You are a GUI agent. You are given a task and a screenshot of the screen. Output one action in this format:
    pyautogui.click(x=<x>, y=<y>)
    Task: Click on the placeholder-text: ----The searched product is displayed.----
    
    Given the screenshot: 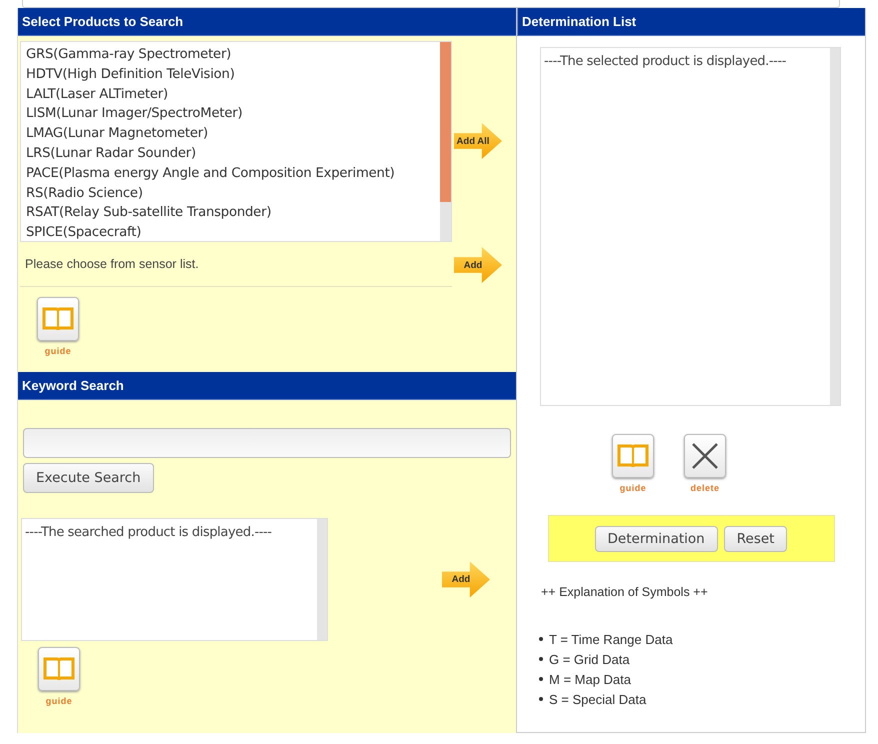 What is the action you would take?
    pyautogui.click(x=148, y=532)
    